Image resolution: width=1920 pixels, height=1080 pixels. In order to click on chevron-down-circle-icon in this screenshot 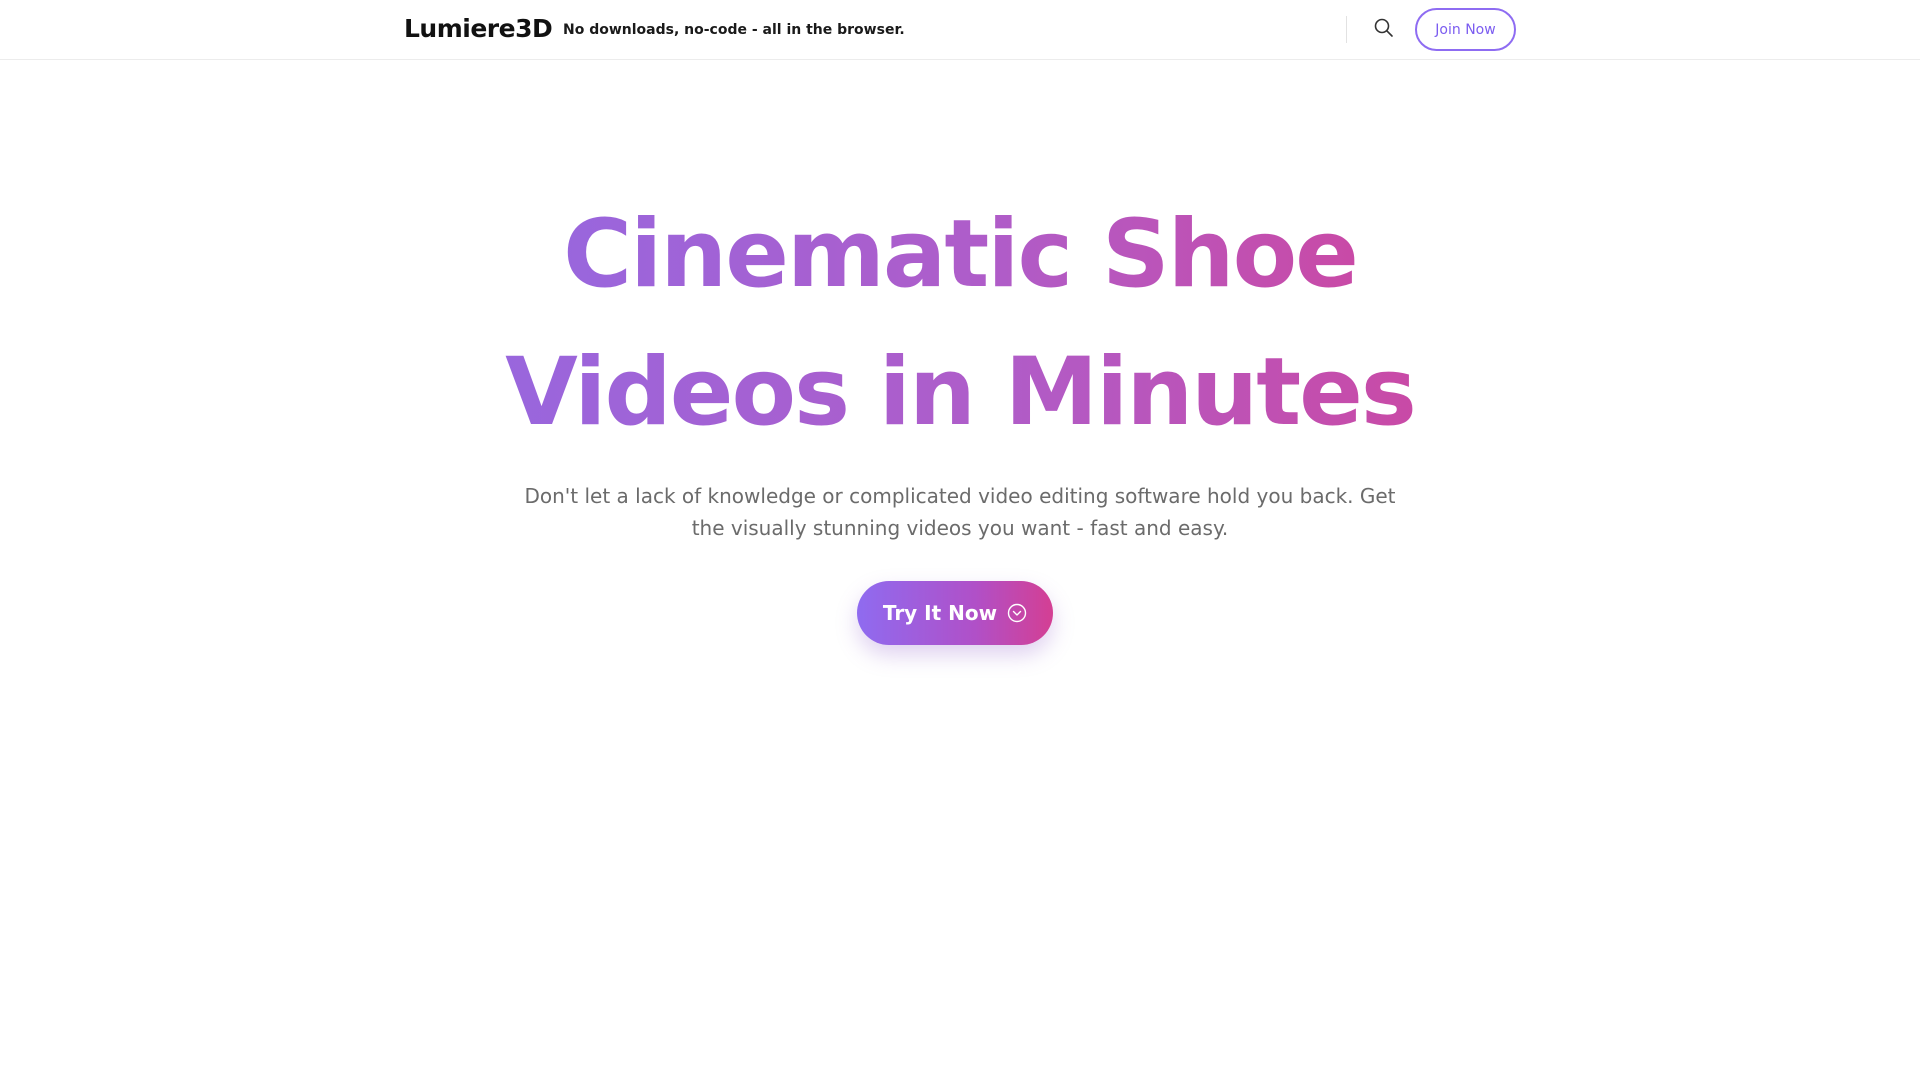, I will do `click(1017, 613)`.